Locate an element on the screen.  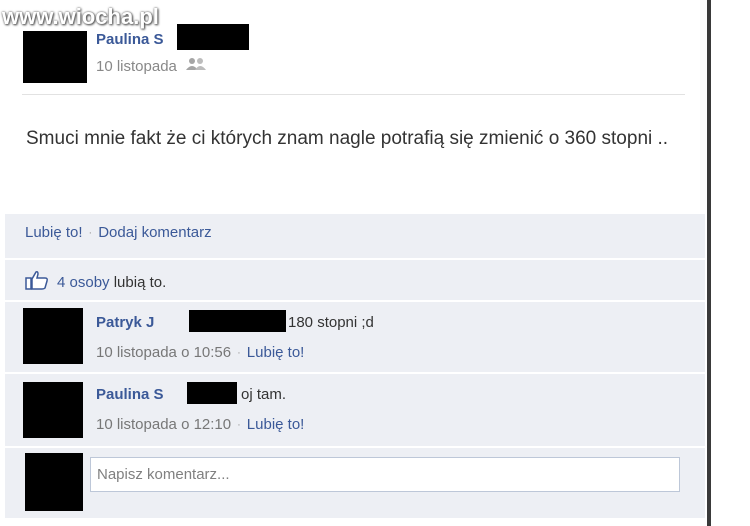
comment-composer is located at coordinates (355, 483).